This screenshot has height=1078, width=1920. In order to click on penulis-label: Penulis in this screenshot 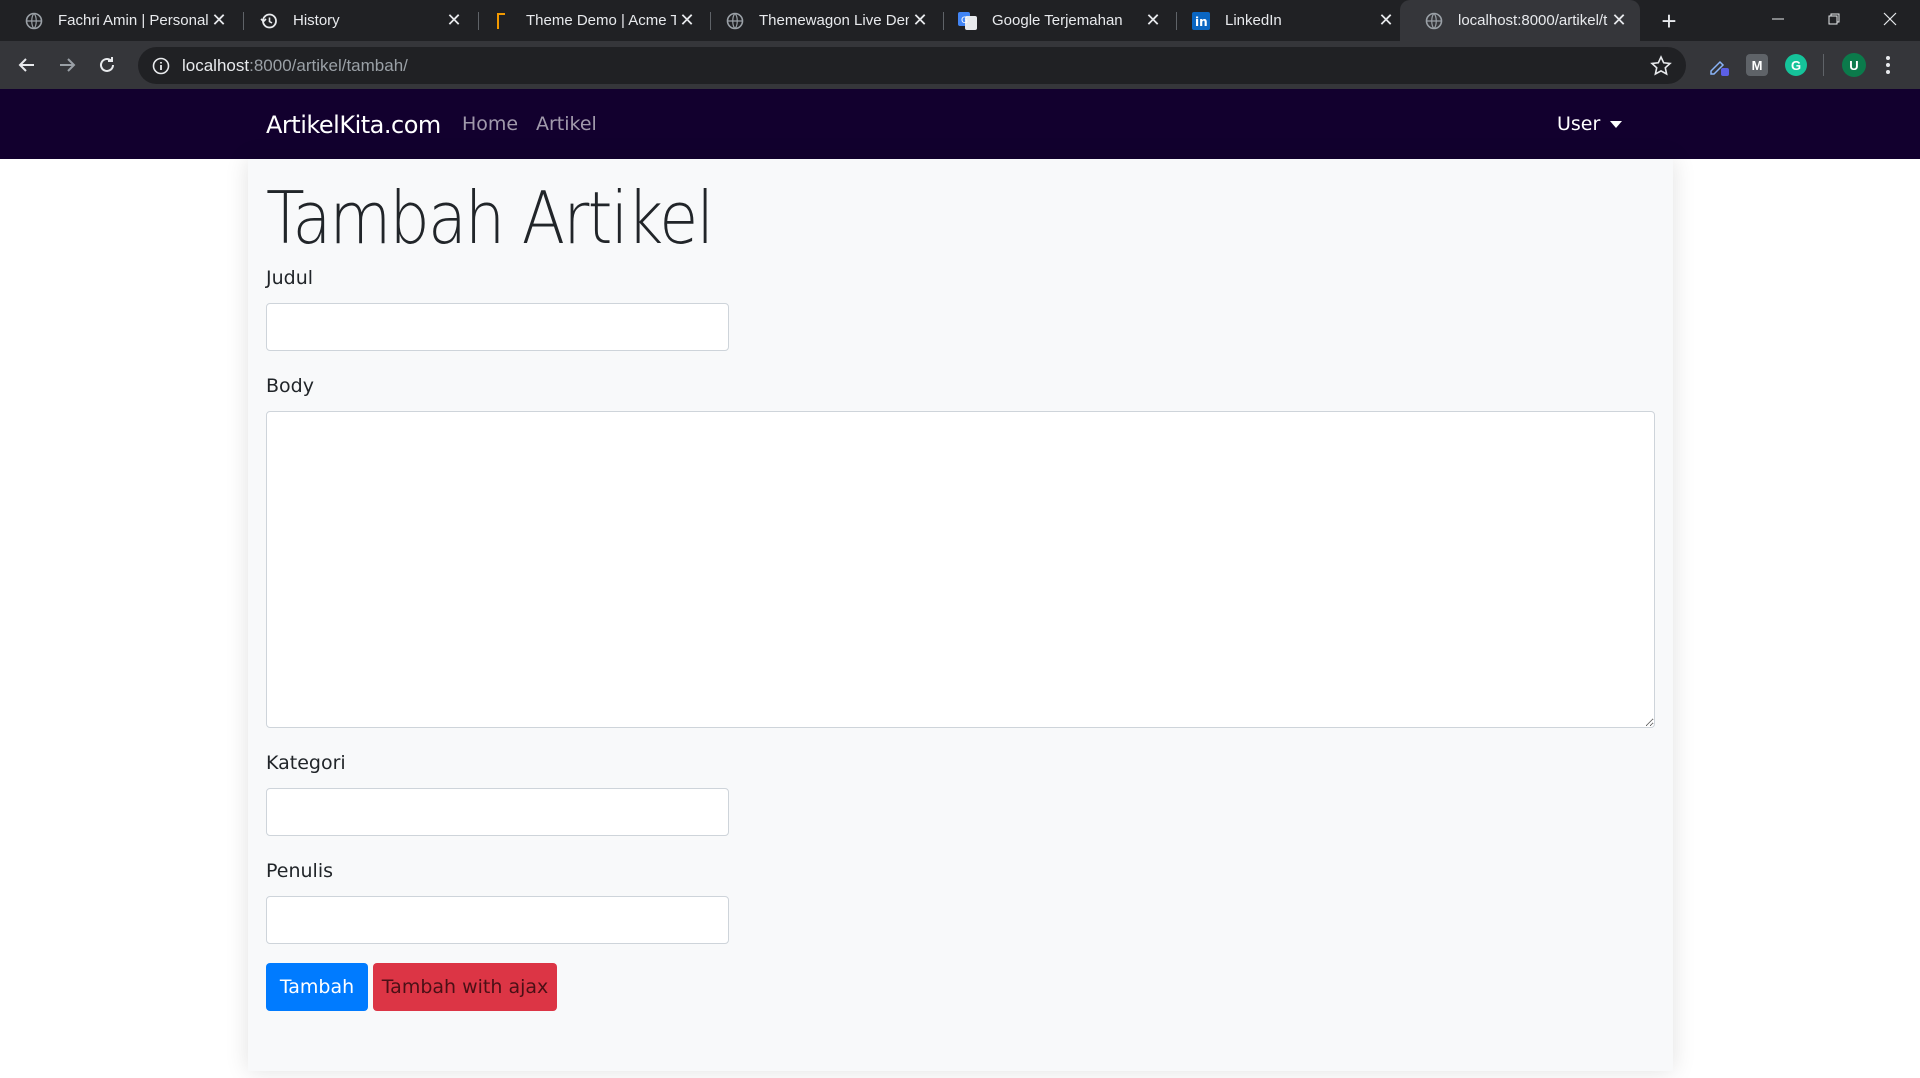, I will do `click(300, 871)`.